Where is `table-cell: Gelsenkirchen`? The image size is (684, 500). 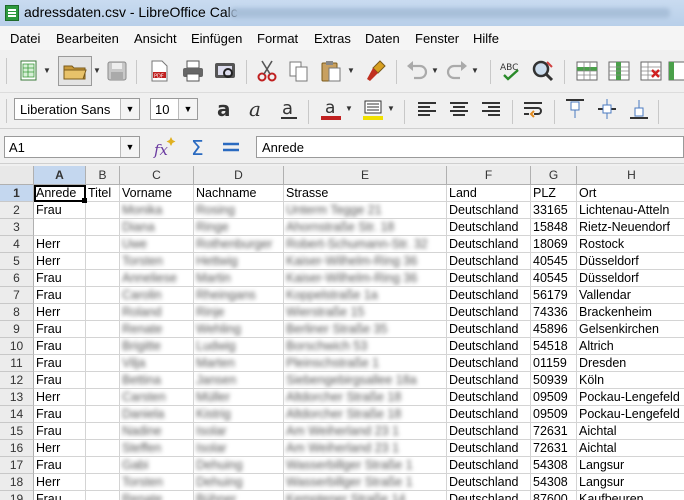
table-cell: Gelsenkirchen is located at coordinates (630, 329).